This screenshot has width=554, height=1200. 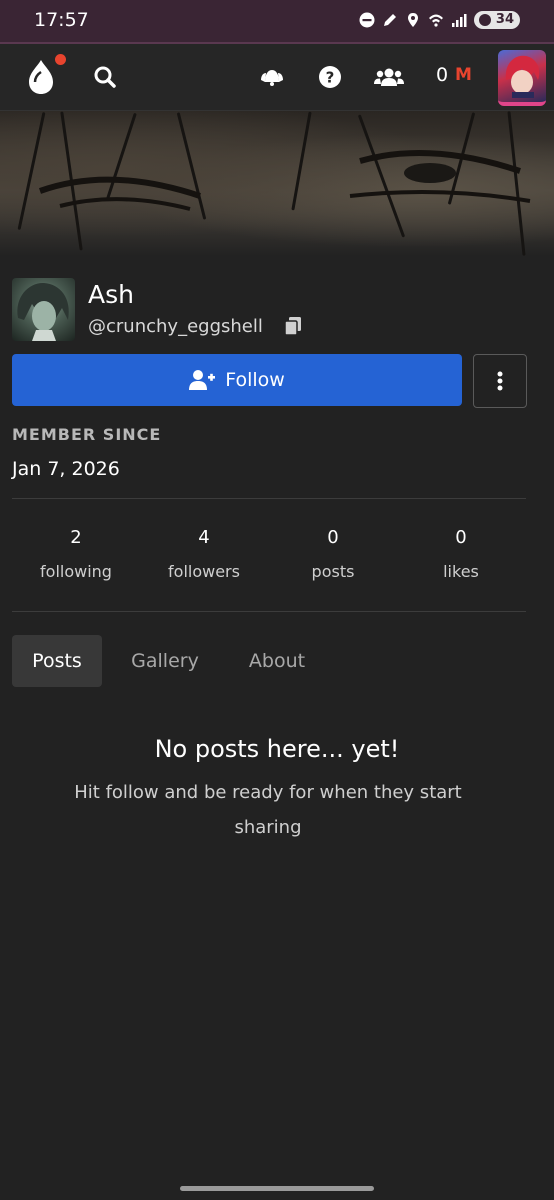 I want to click on notifications-icon, so click(x=272, y=77).